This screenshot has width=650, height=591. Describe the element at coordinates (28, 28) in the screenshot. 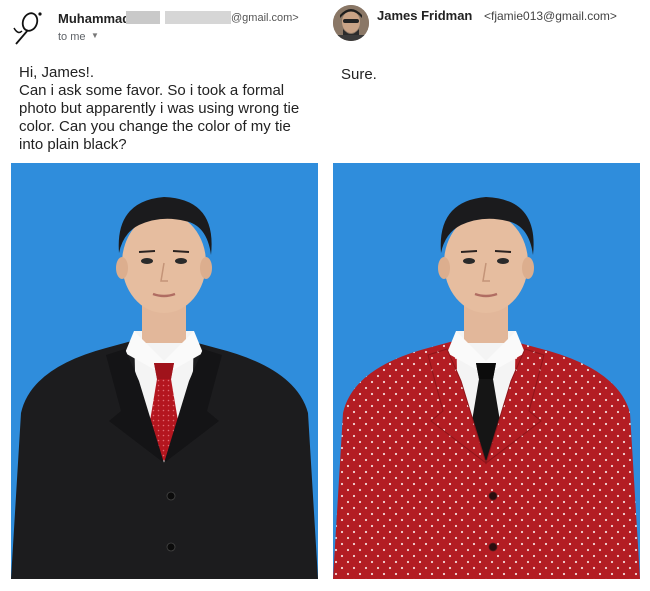

I see `sender-signature-logo` at that location.